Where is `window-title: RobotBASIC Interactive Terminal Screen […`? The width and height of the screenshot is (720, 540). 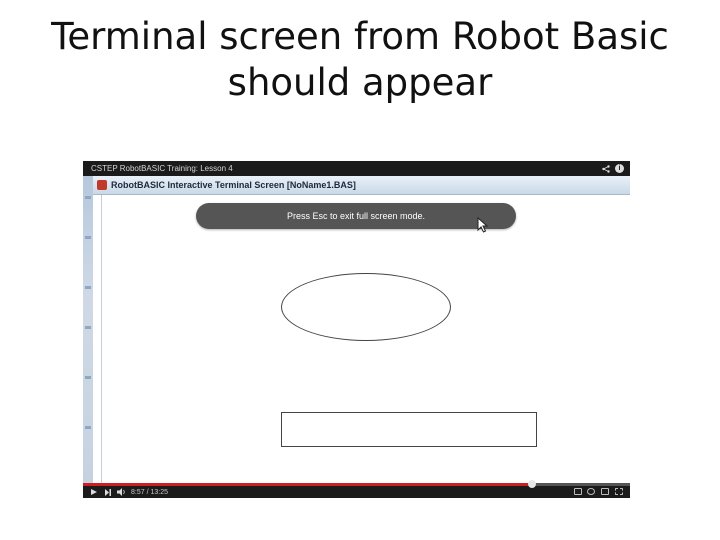 window-title: RobotBASIC Interactive Terminal Screen [… is located at coordinates (233, 185).